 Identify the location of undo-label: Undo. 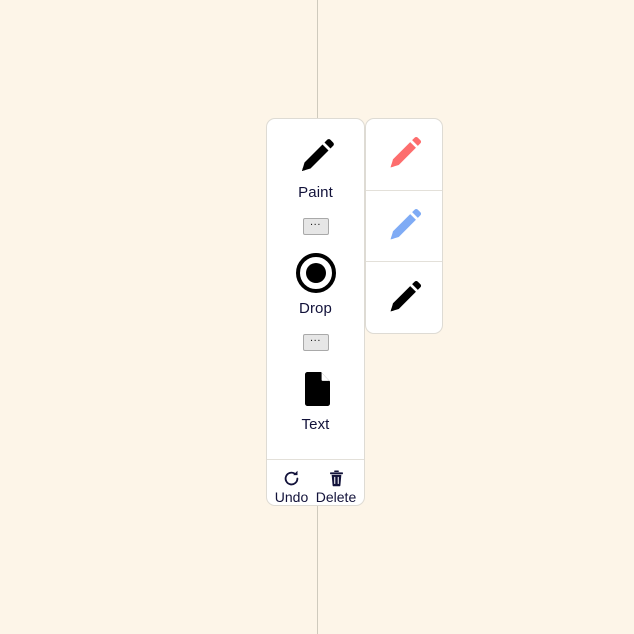
(291, 497).